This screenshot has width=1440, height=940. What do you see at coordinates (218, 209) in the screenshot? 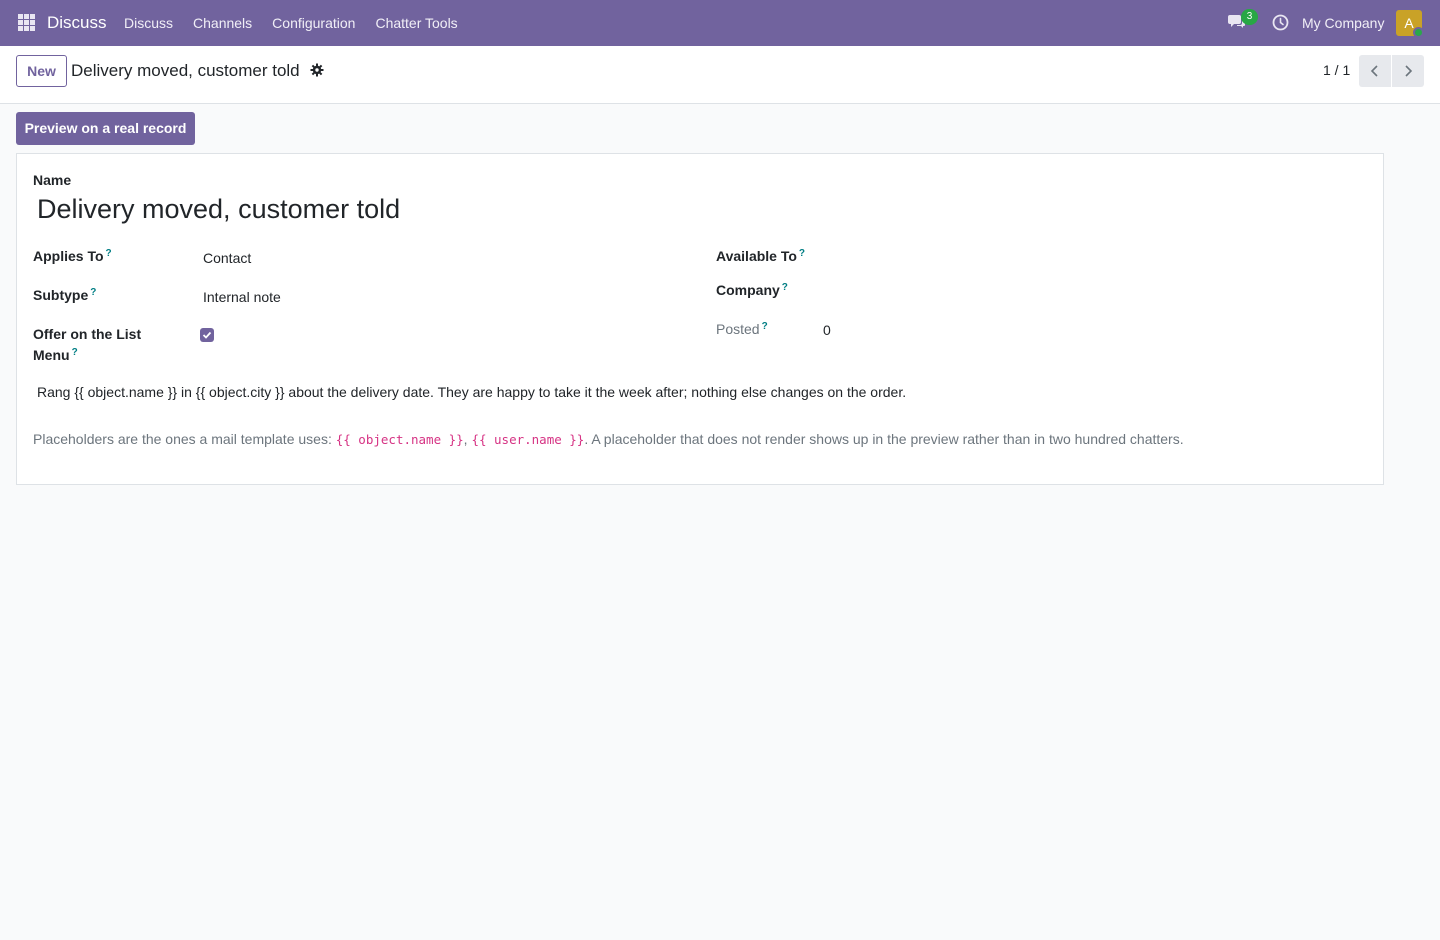
I see `name-input: Delivery moved, customer told` at bounding box center [218, 209].